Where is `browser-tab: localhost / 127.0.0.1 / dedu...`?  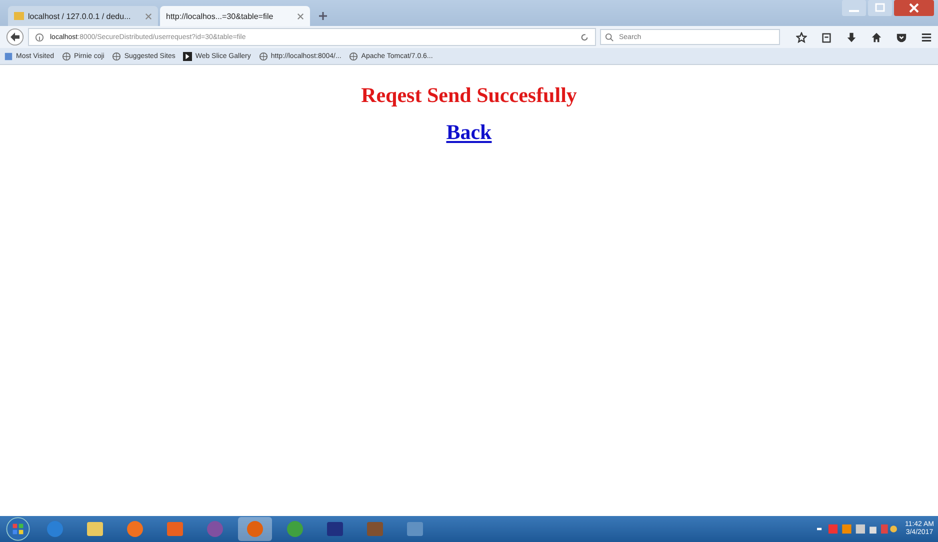
browser-tab: localhost / 127.0.0.1 / dedu... is located at coordinates (83, 16).